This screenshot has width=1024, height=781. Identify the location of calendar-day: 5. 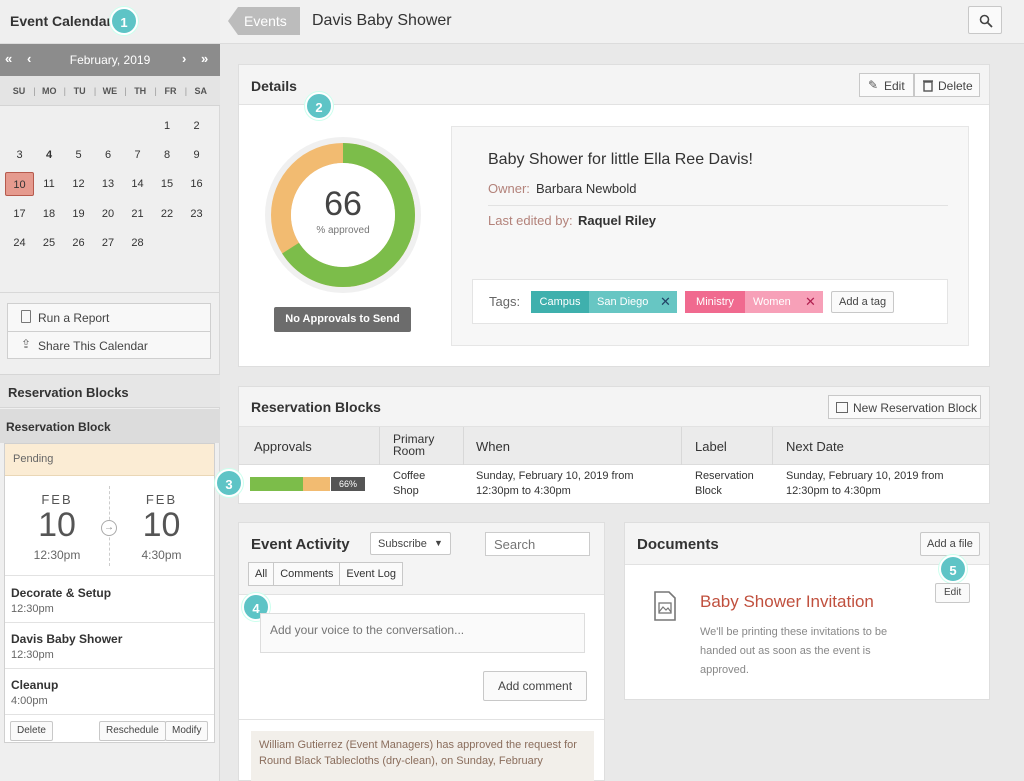
(78, 155).